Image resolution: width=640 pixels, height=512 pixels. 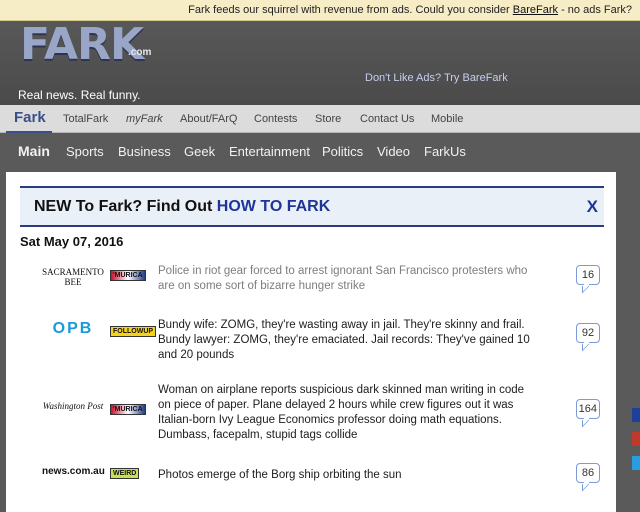 What do you see at coordinates (342, 151) in the screenshot?
I see `category-politics: Politics` at bounding box center [342, 151].